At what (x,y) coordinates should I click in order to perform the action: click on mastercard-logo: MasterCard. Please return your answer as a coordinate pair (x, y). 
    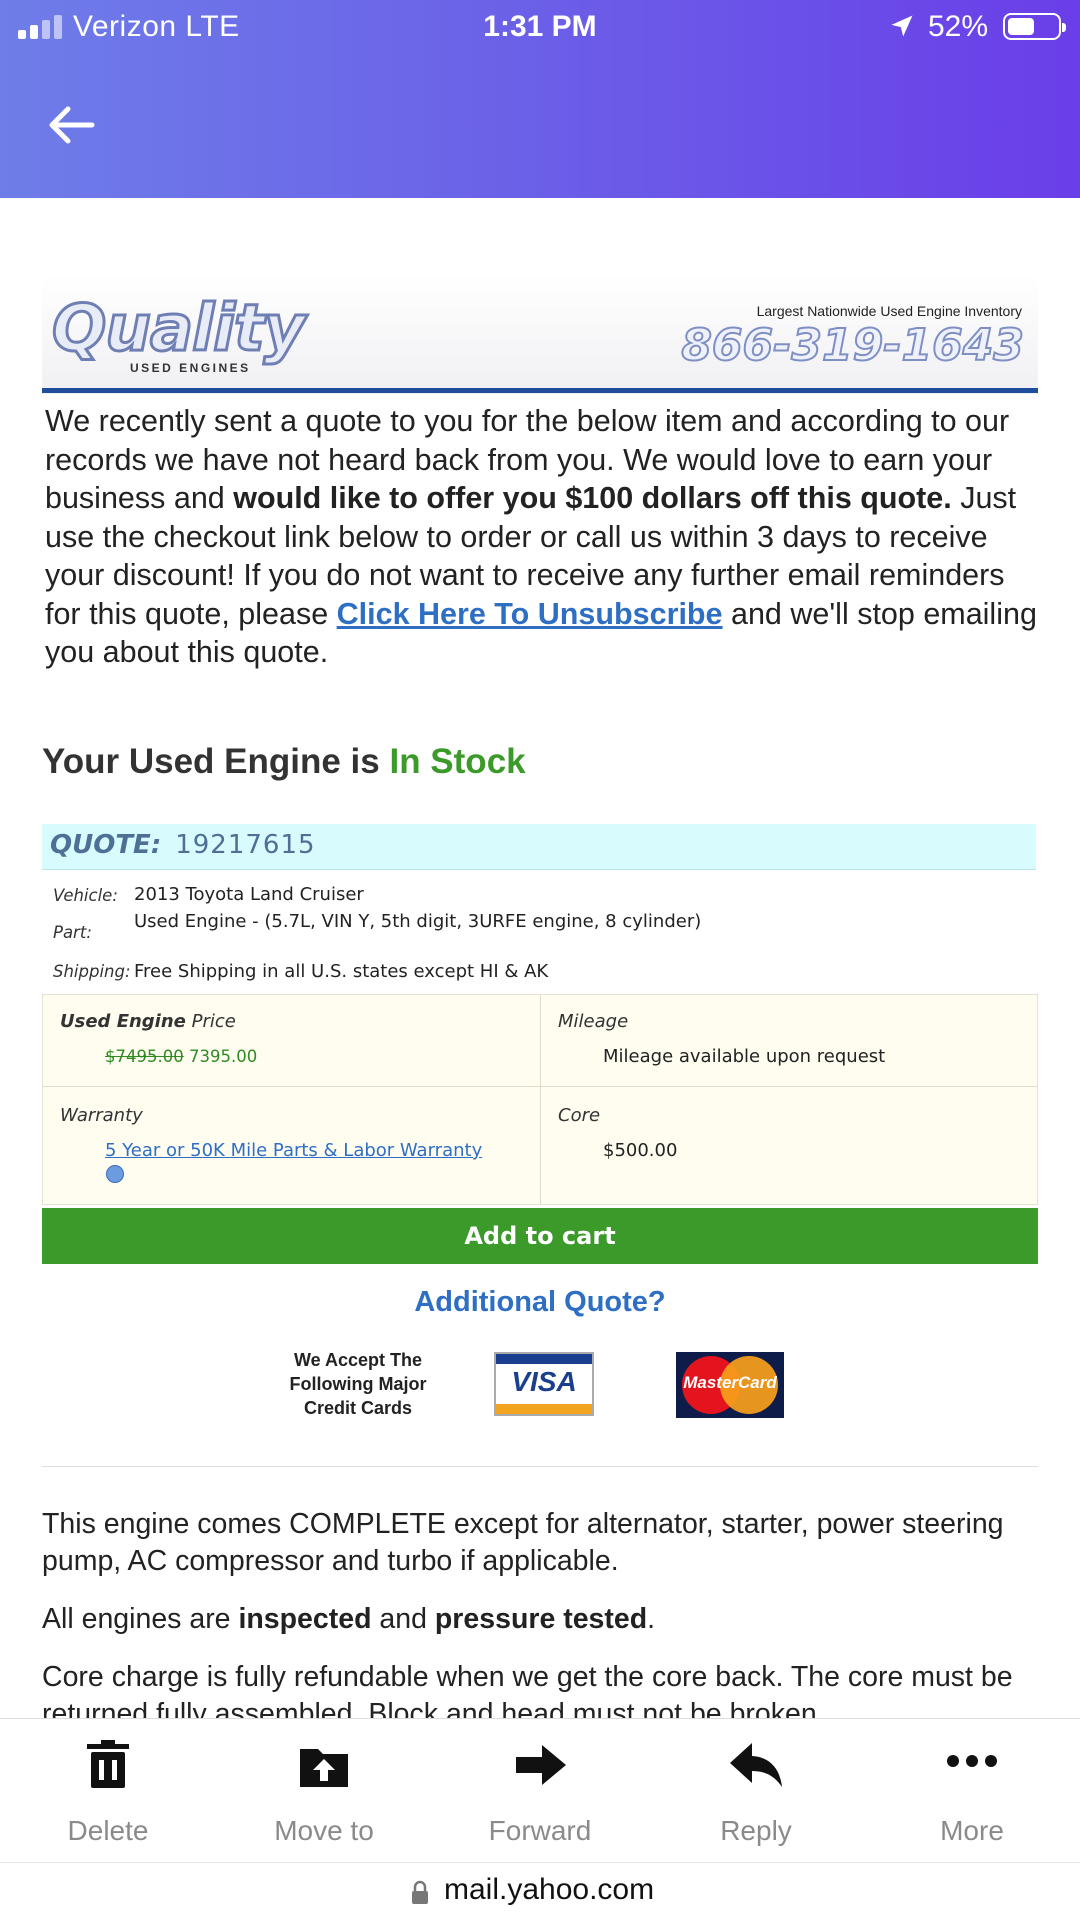
    Looking at the image, I should click on (730, 1385).